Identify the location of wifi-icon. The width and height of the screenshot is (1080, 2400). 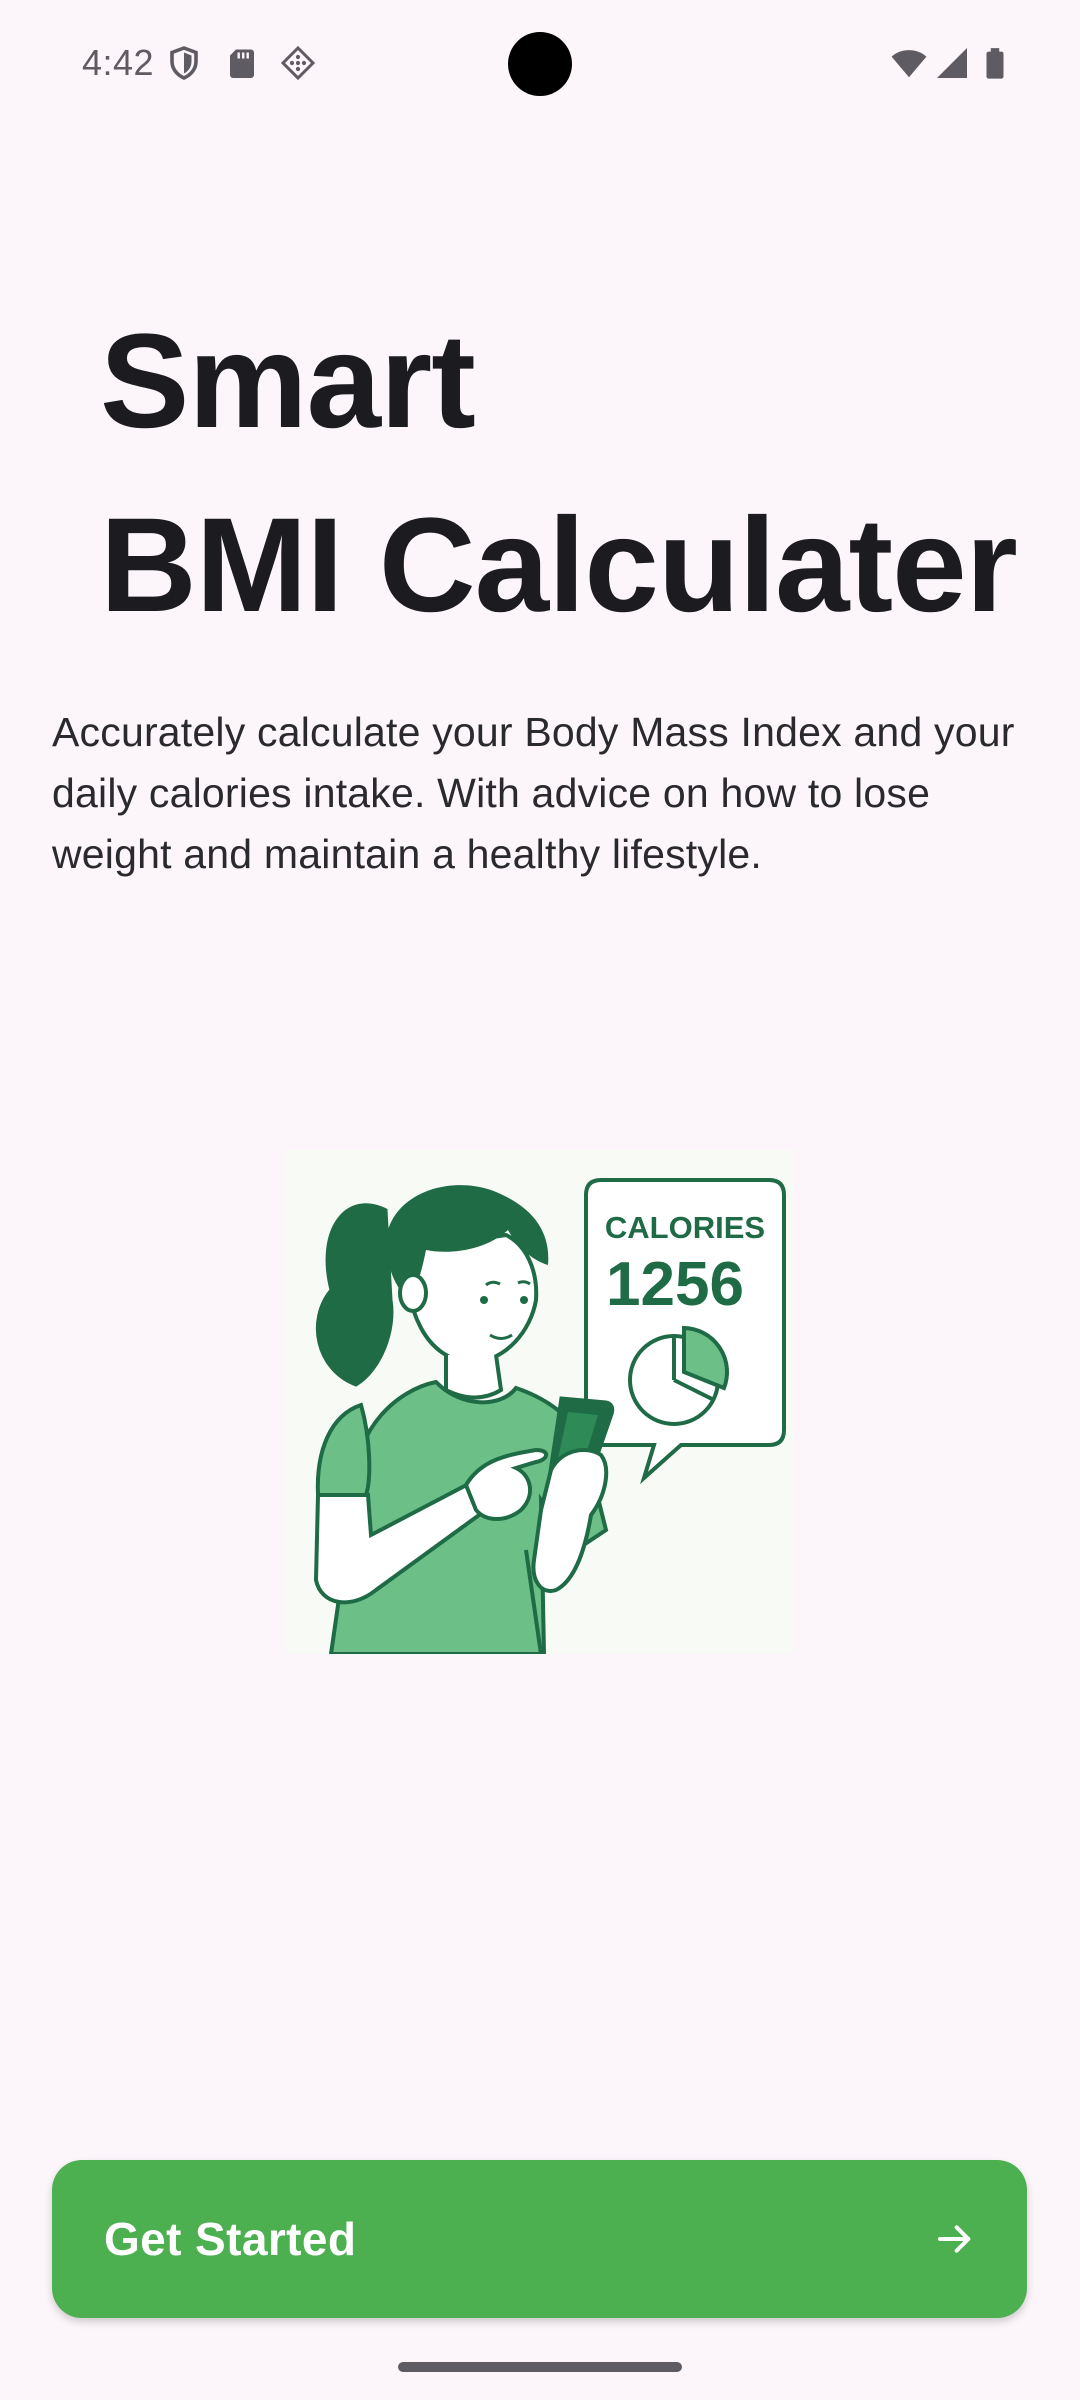
(909, 64).